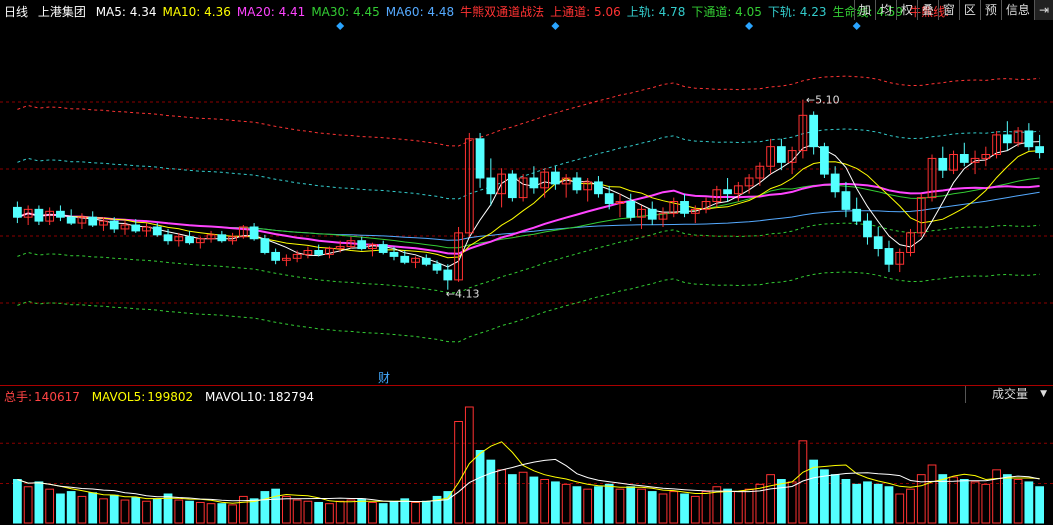  What do you see at coordinates (1043, 394) in the screenshot?
I see `chevron-down-icon: ▼` at bounding box center [1043, 394].